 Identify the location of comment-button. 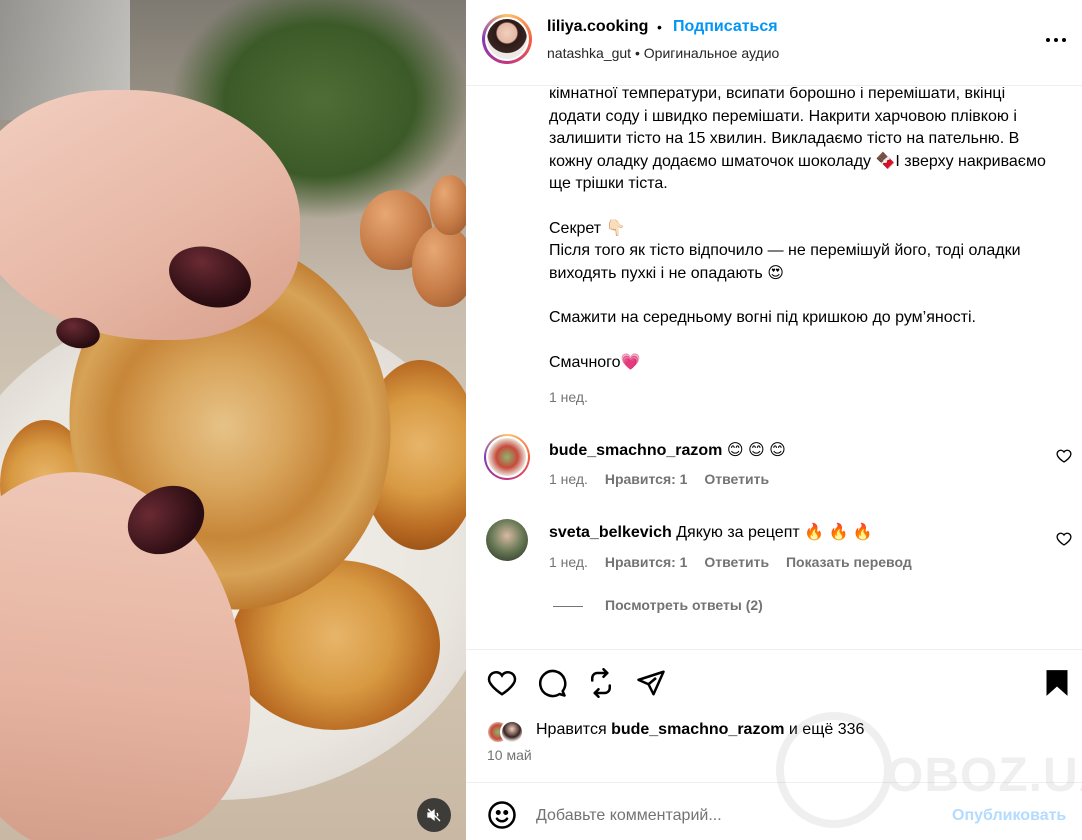
(552, 683).